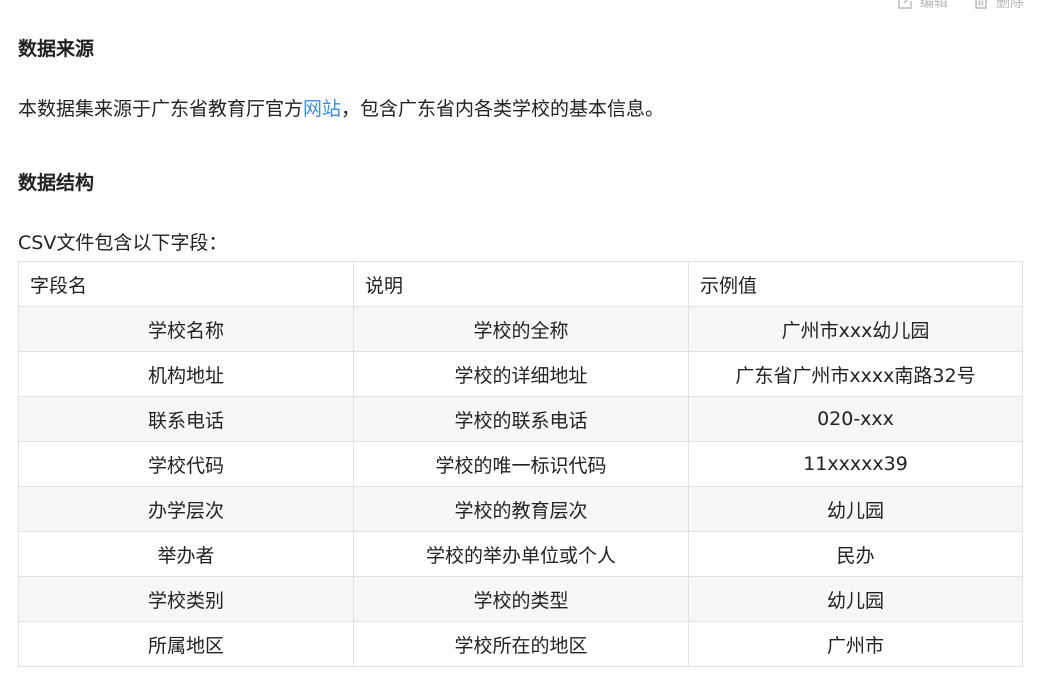 This screenshot has height=688, width=1054. I want to click on cell-description: 学校的全称, so click(521, 329).